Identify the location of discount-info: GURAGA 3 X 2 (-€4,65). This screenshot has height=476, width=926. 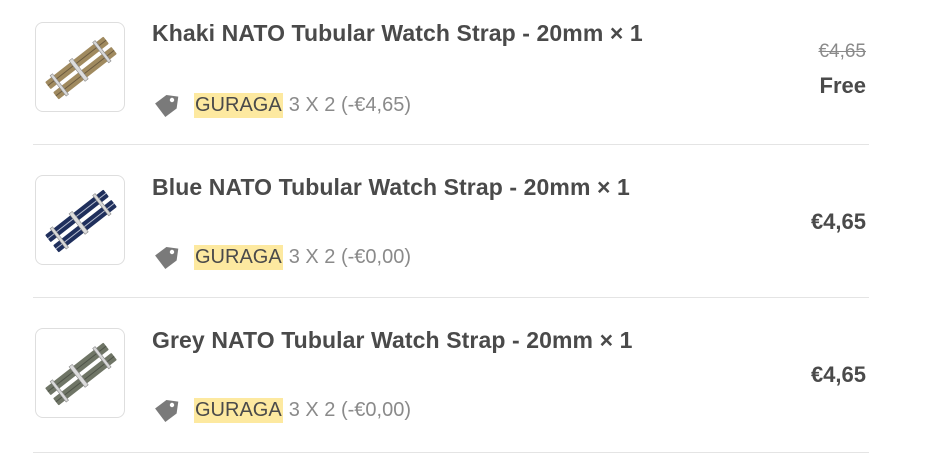
(281, 105).